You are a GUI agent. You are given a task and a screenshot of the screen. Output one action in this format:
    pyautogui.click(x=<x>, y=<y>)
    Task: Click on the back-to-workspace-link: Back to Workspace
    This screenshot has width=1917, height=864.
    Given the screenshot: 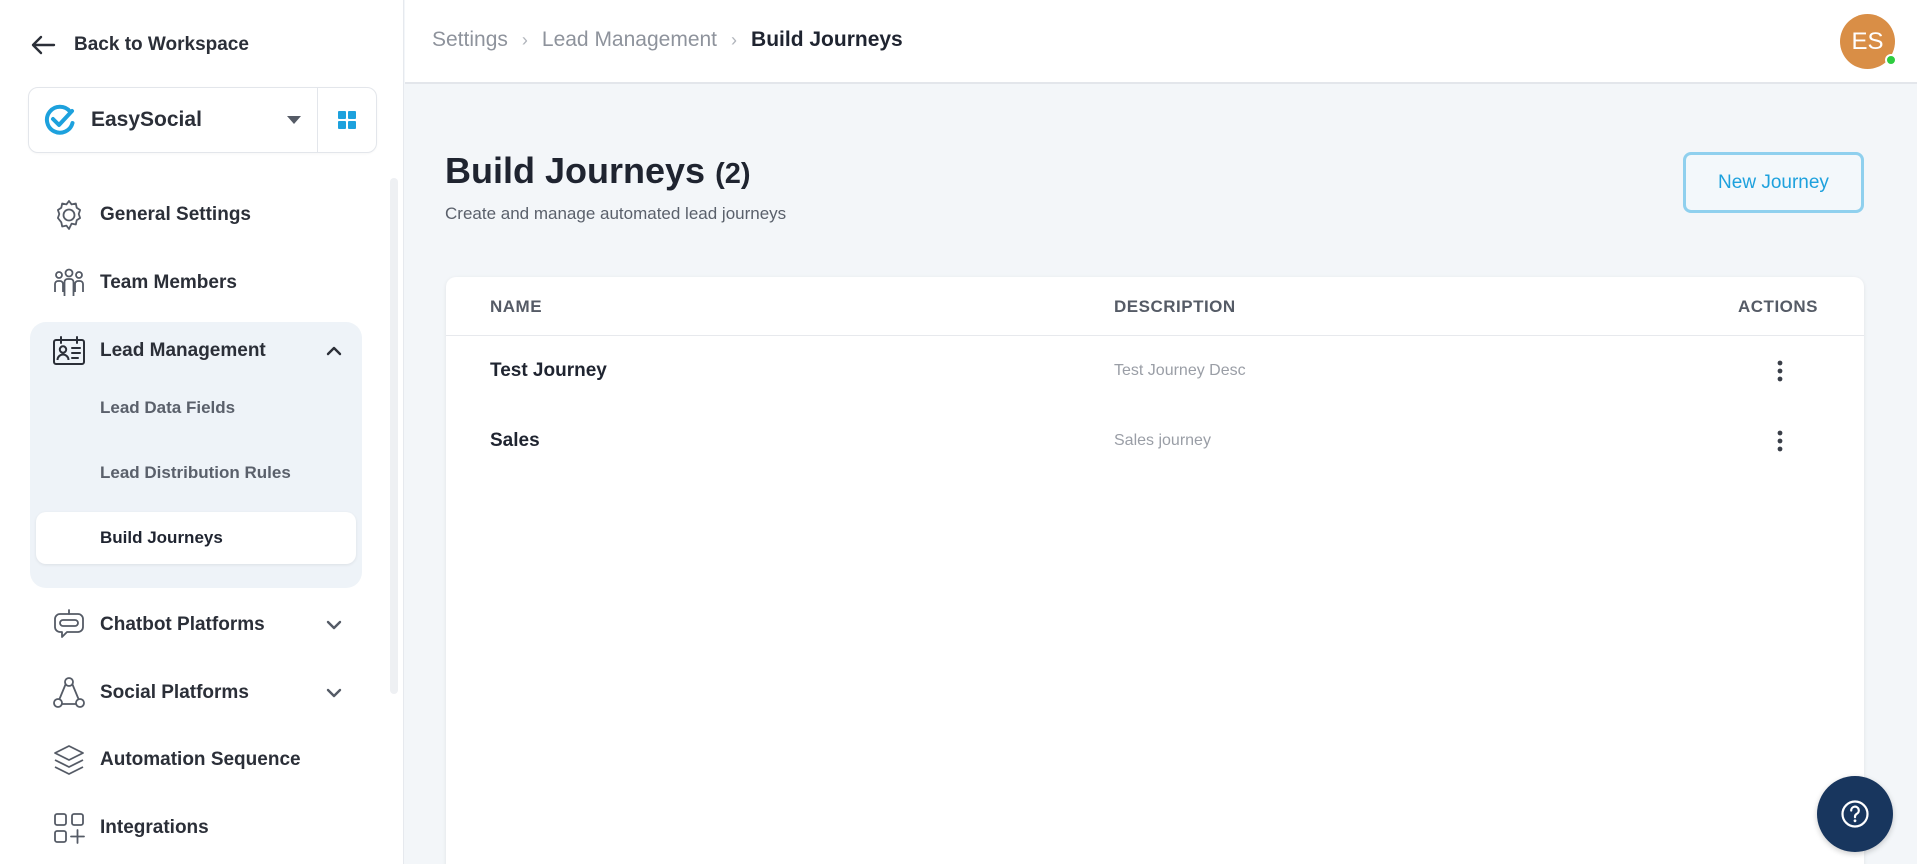 What is the action you would take?
    pyautogui.click(x=139, y=45)
    